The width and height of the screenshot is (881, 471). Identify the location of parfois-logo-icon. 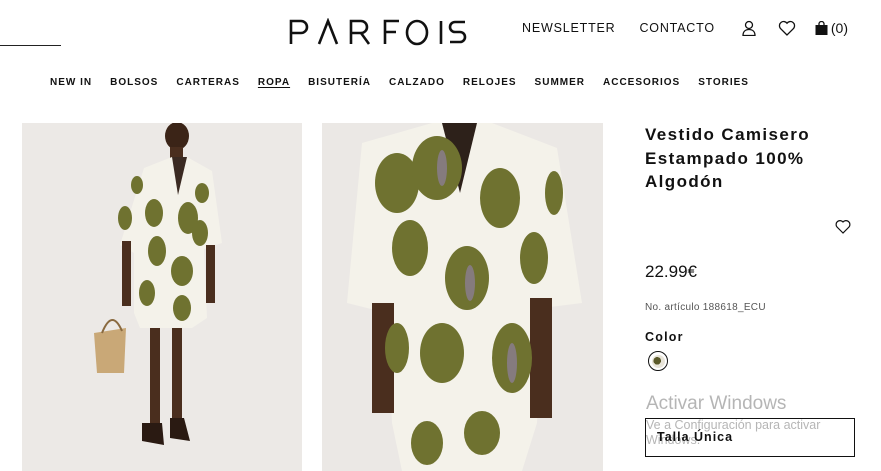
(378, 32).